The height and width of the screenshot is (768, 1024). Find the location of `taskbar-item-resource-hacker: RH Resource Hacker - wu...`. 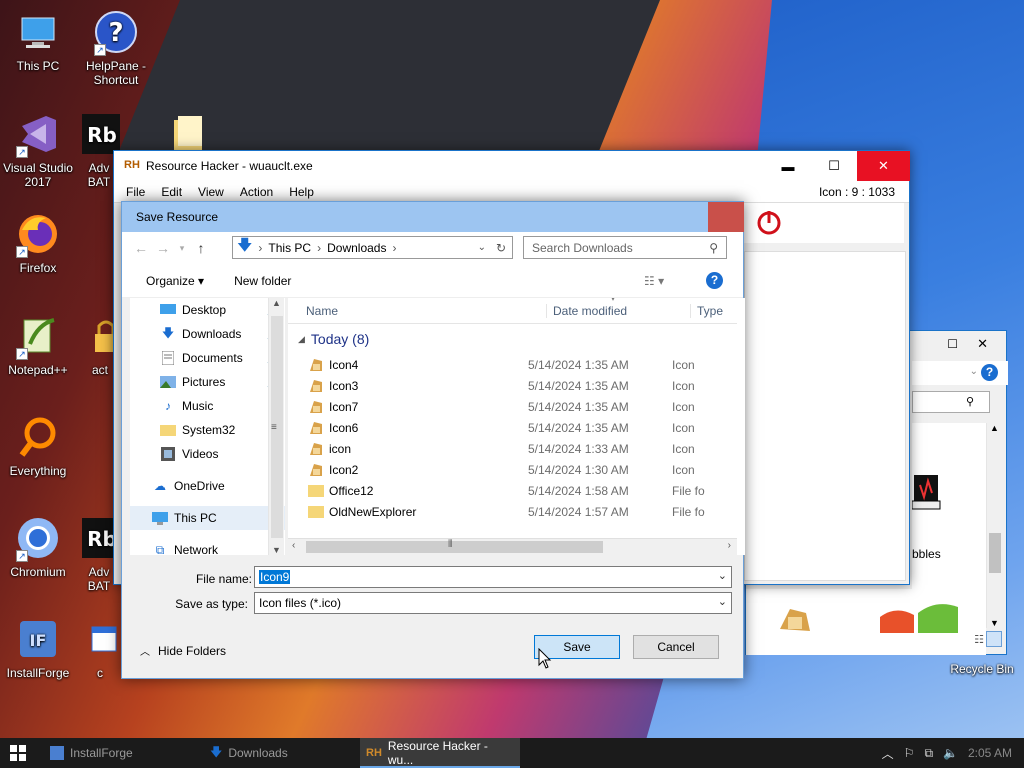

taskbar-item-resource-hacker: RH Resource Hacker - wu... is located at coordinates (440, 753).